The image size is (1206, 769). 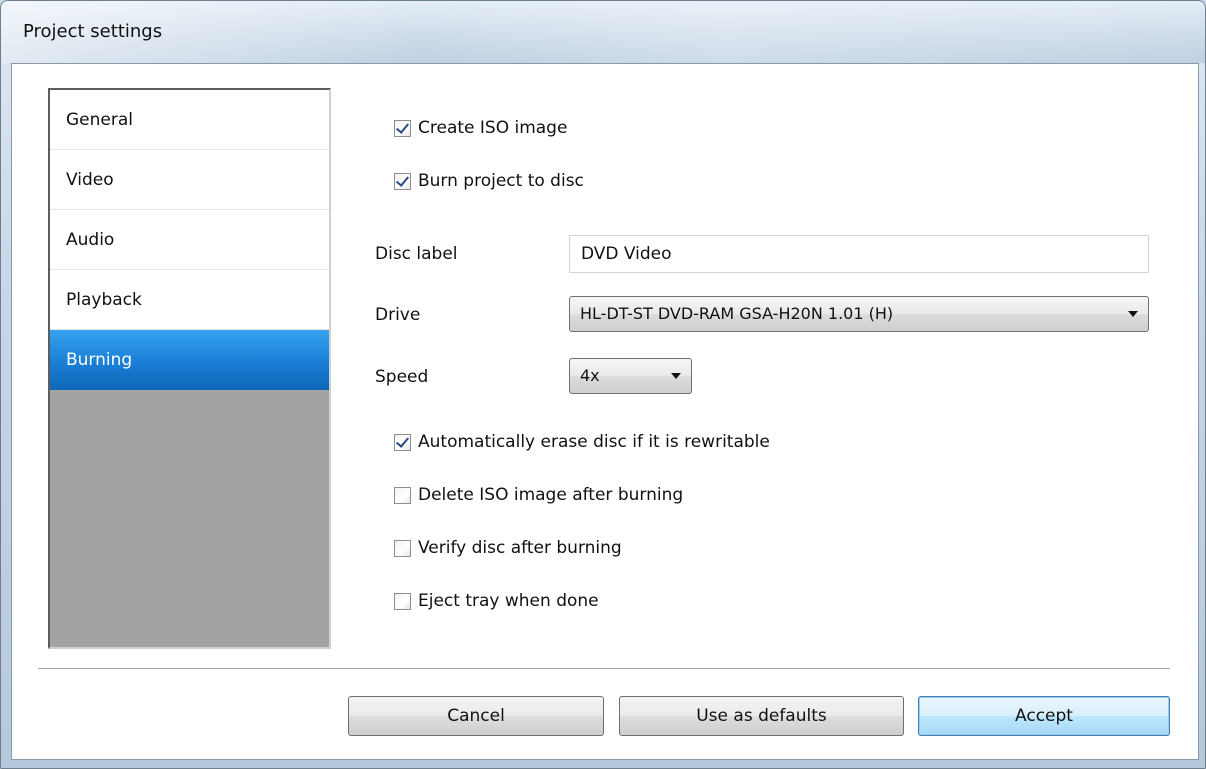 What do you see at coordinates (402, 377) in the screenshot?
I see `speed-caption: Speed` at bounding box center [402, 377].